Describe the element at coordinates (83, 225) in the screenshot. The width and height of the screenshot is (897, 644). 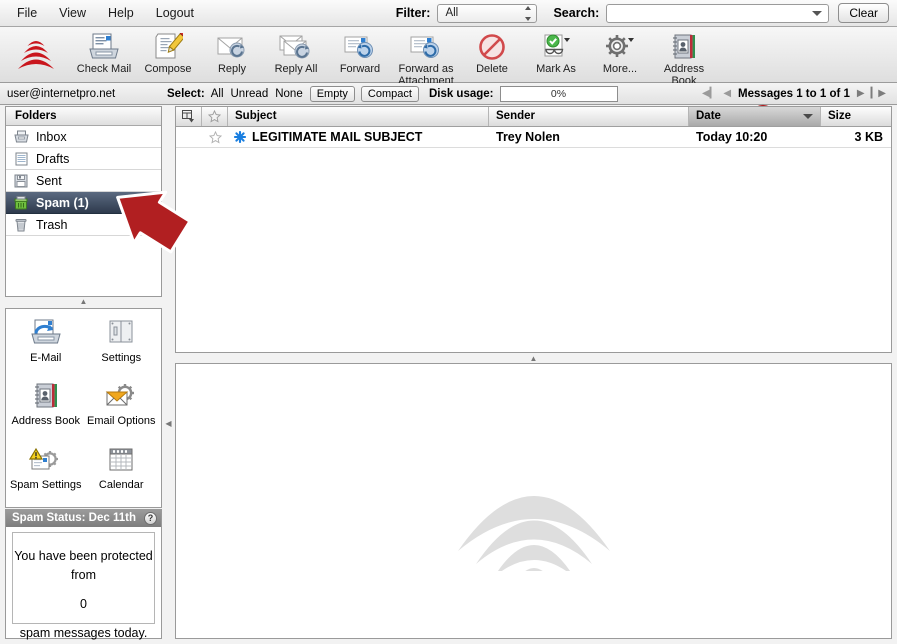
I see `folder-item-trash: Trash` at that location.